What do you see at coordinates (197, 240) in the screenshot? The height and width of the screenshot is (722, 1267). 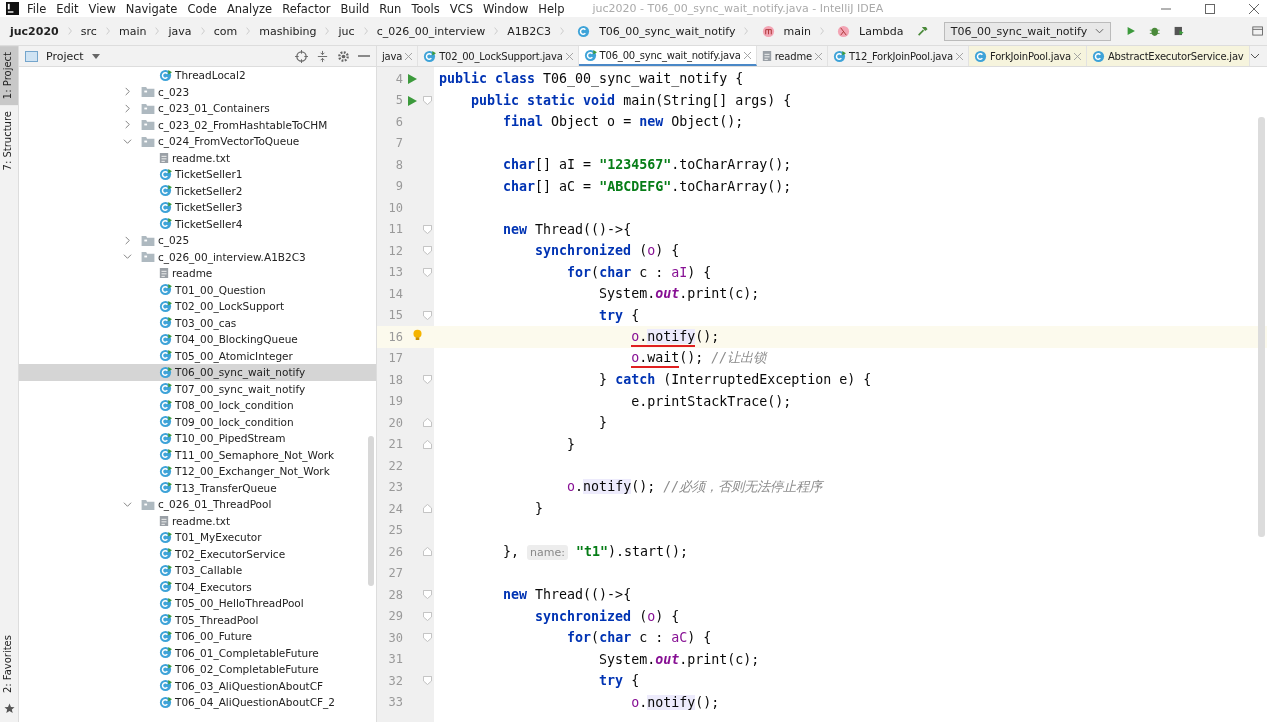 I see `tree-item: c_025` at bounding box center [197, 240].